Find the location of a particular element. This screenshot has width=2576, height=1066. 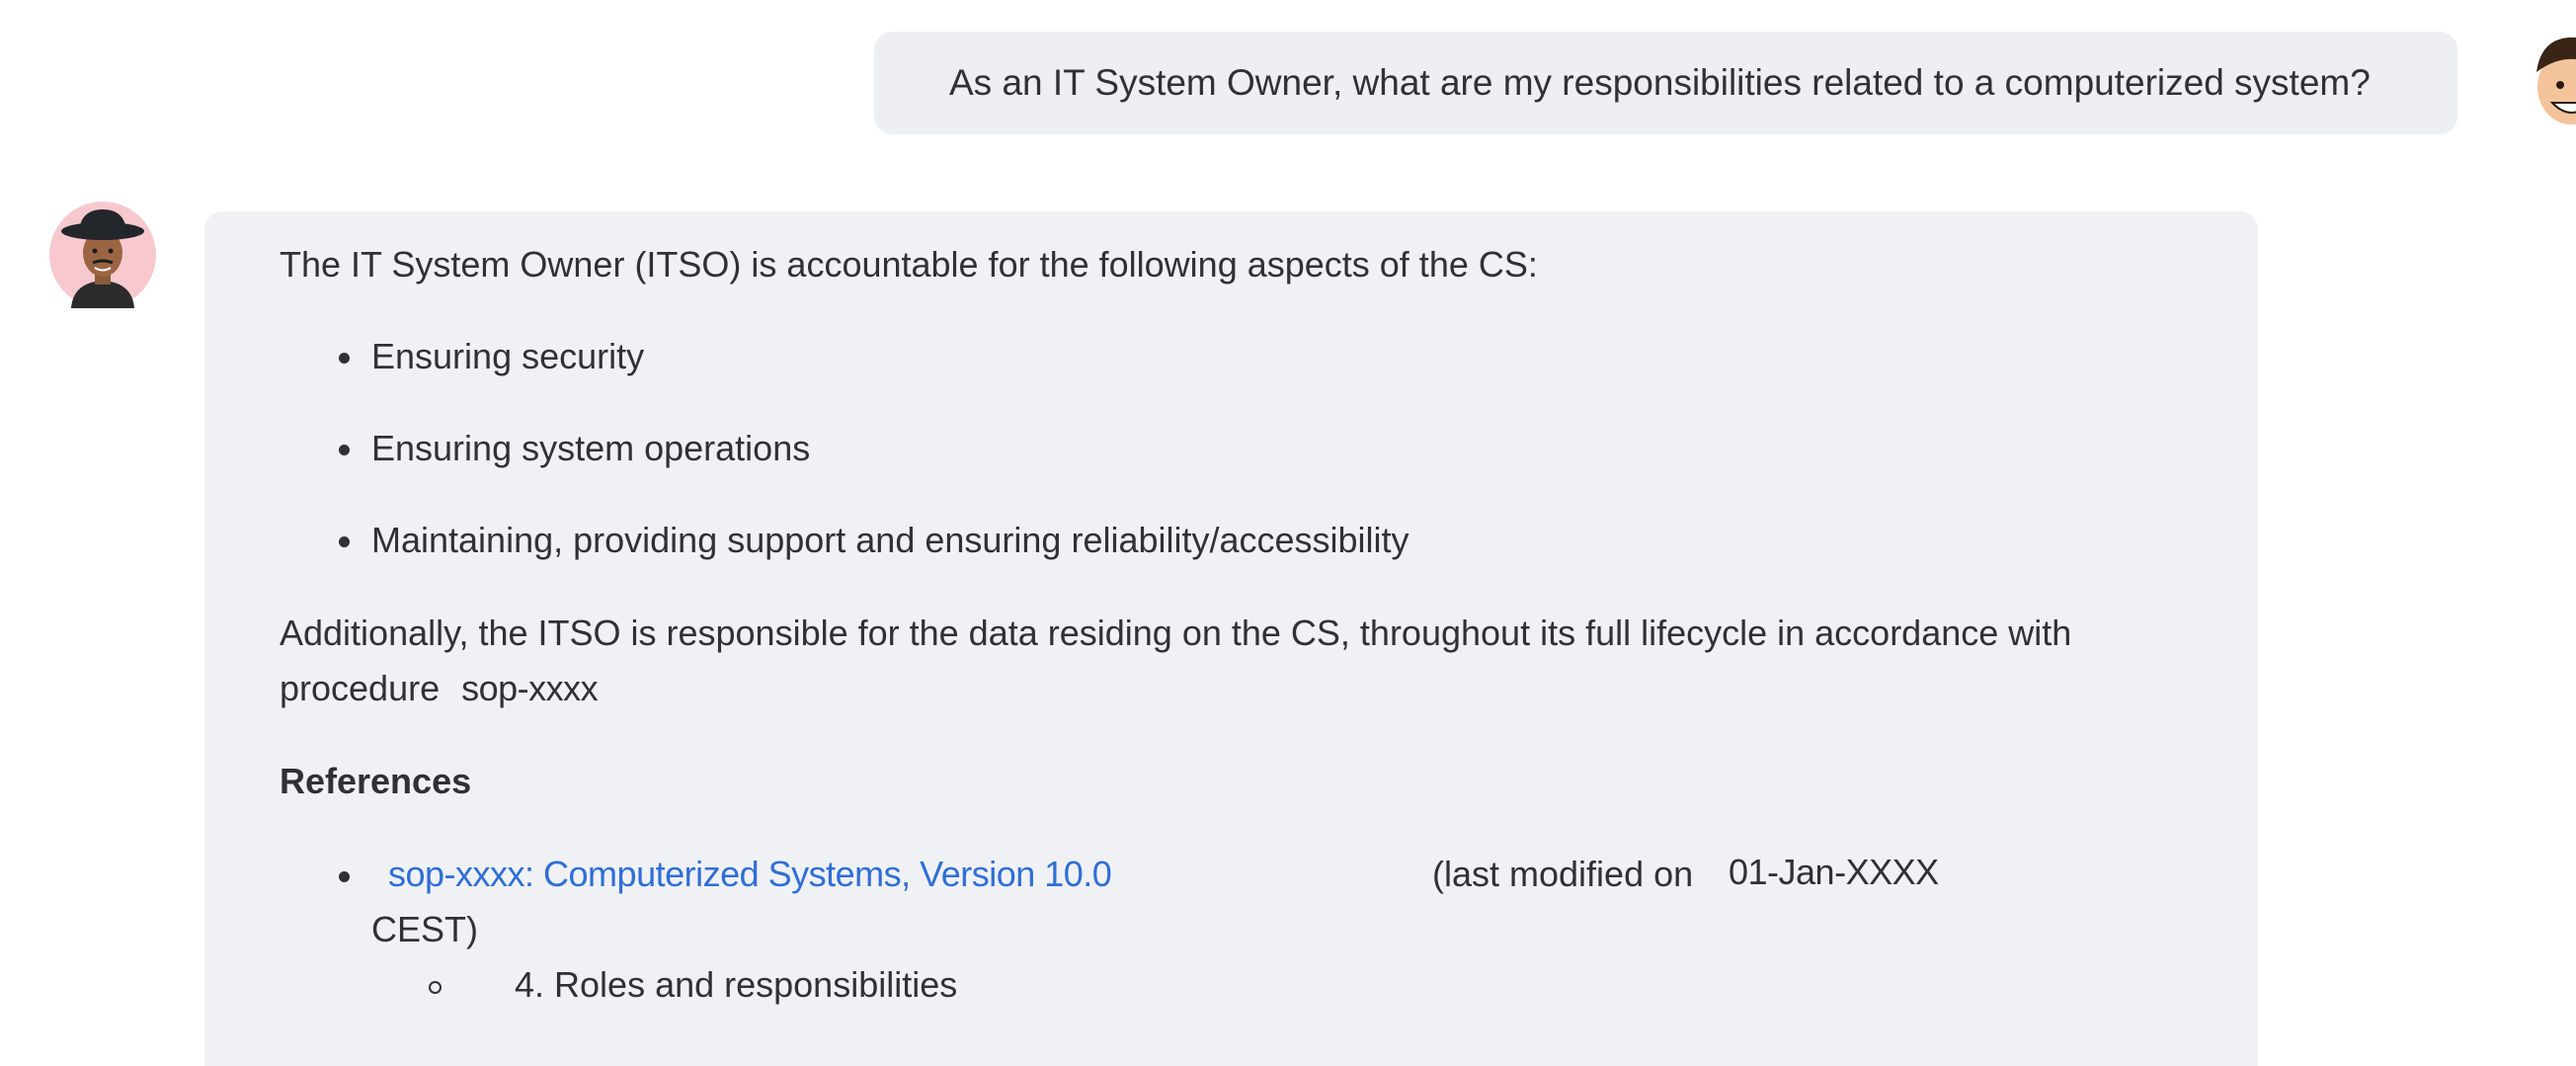

answer-paragraph-line2: procedure sop-xxxx is located at coordinates (439, 688).